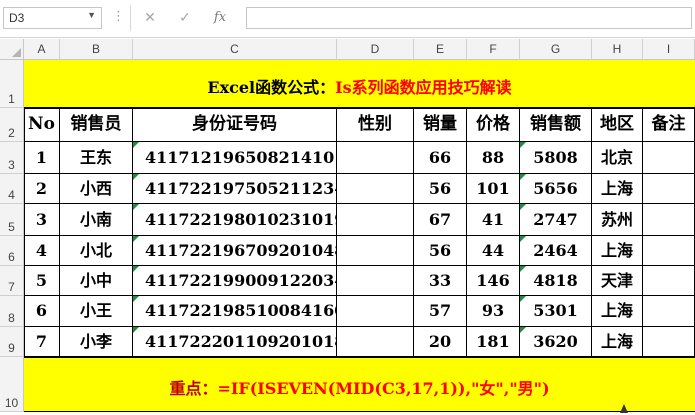  I want to click on title-banner: Excel函数公式：Is系列函数应用技巧解读, so click(359, 84).